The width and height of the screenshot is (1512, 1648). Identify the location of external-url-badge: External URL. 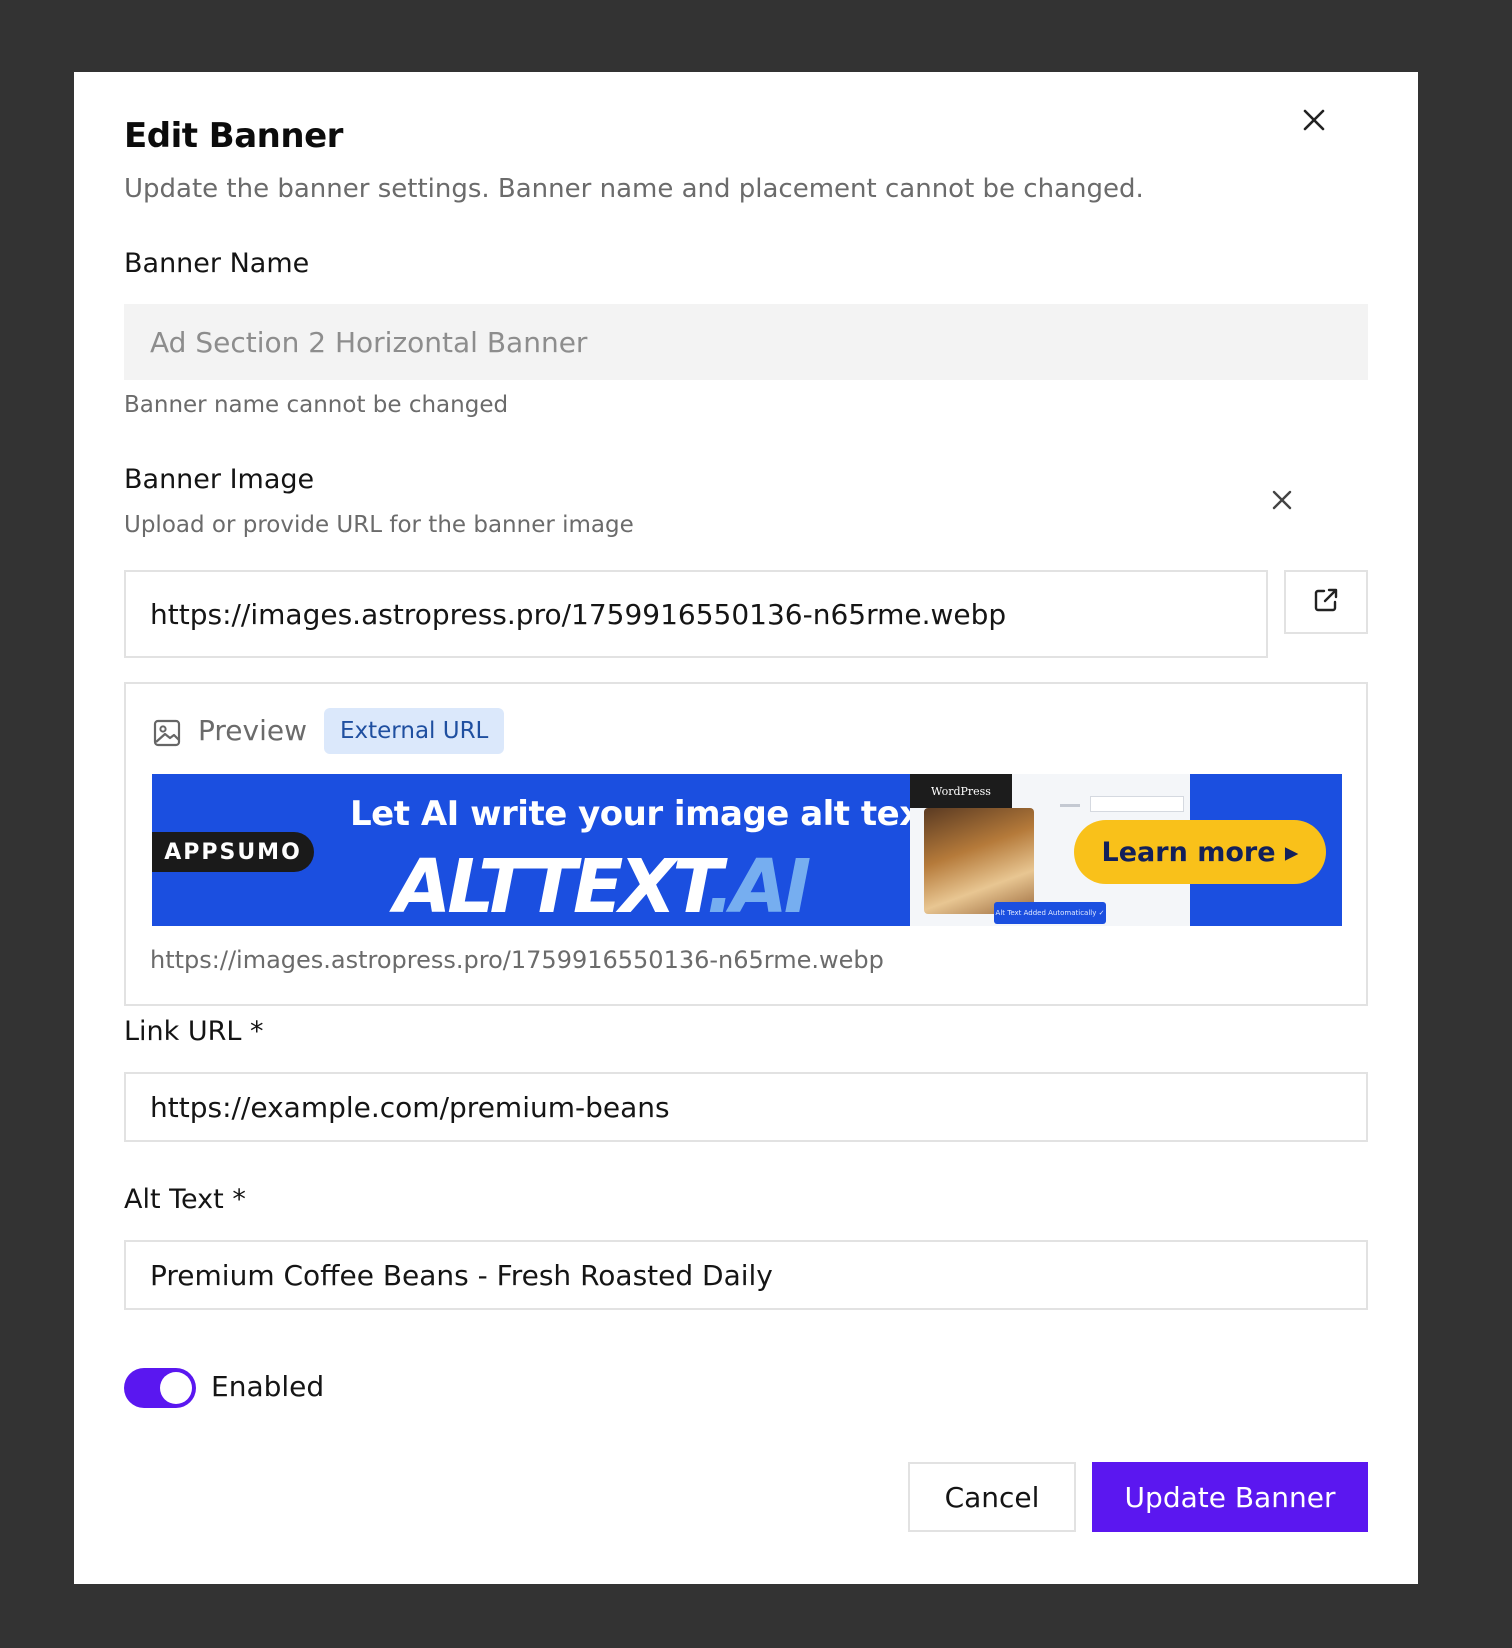
(414, 731).